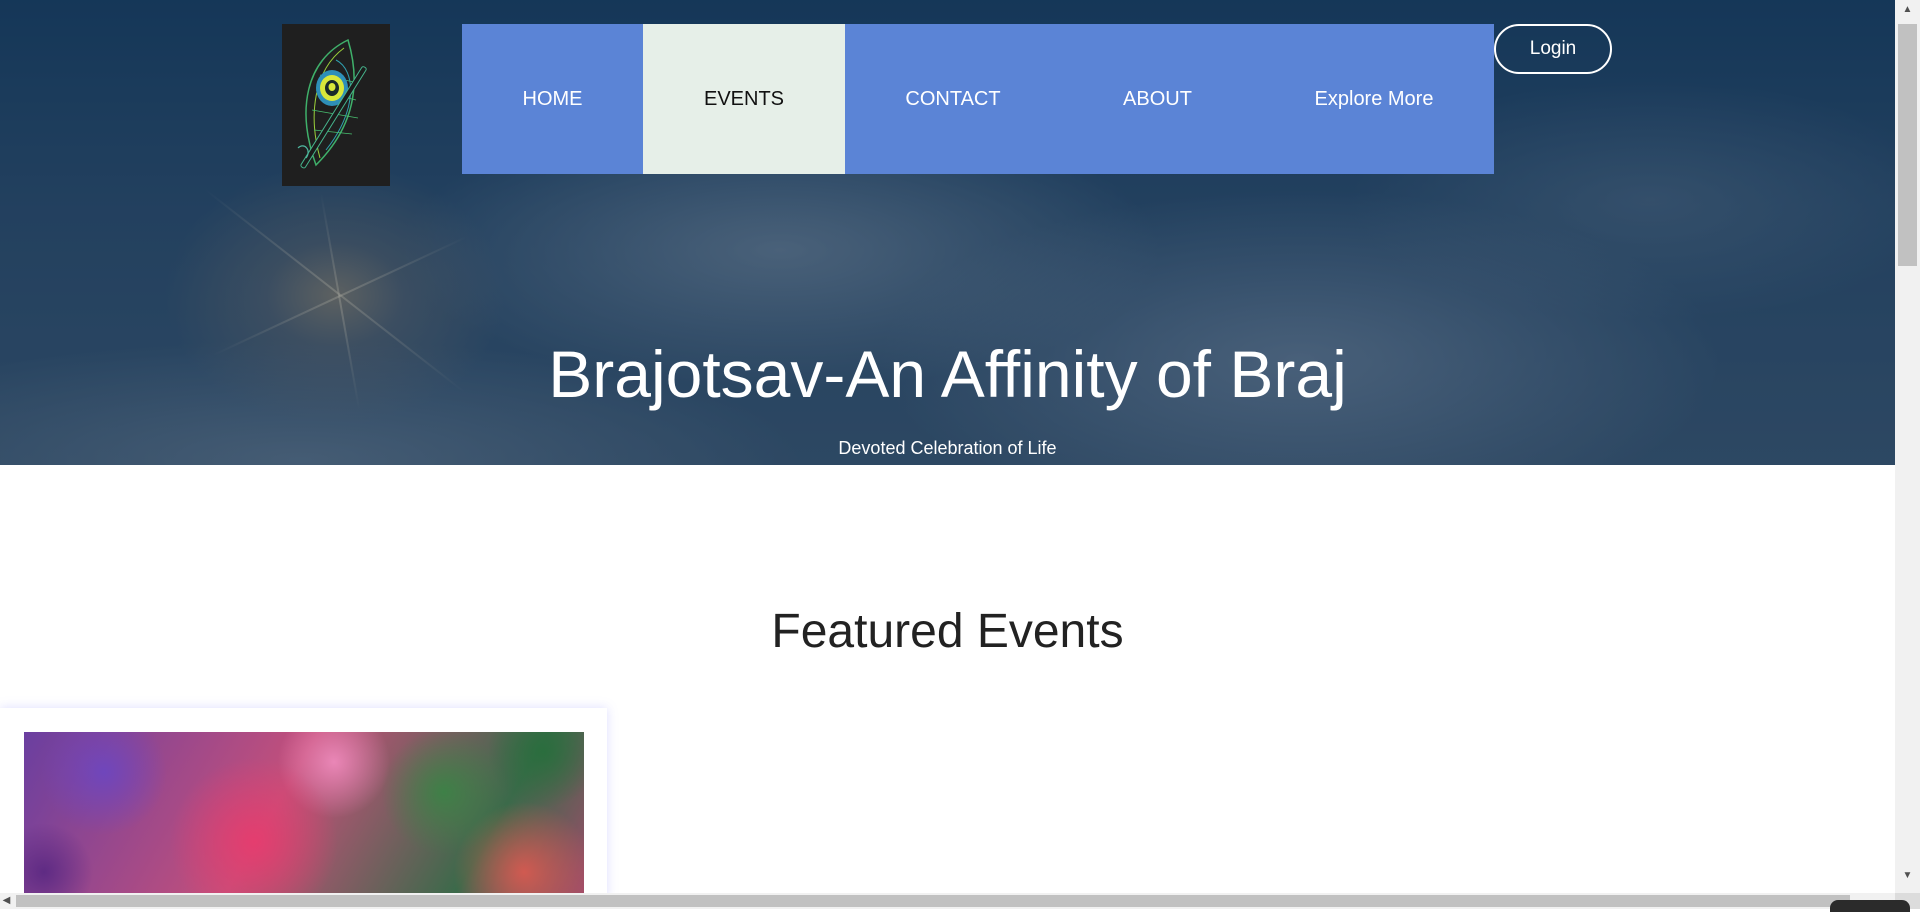 The width and height of the screenshot is (1920, 912). Describe the element at coordinates (332, 103) in the screenshot. I see `peacock-feather-logo-icon` at that location.